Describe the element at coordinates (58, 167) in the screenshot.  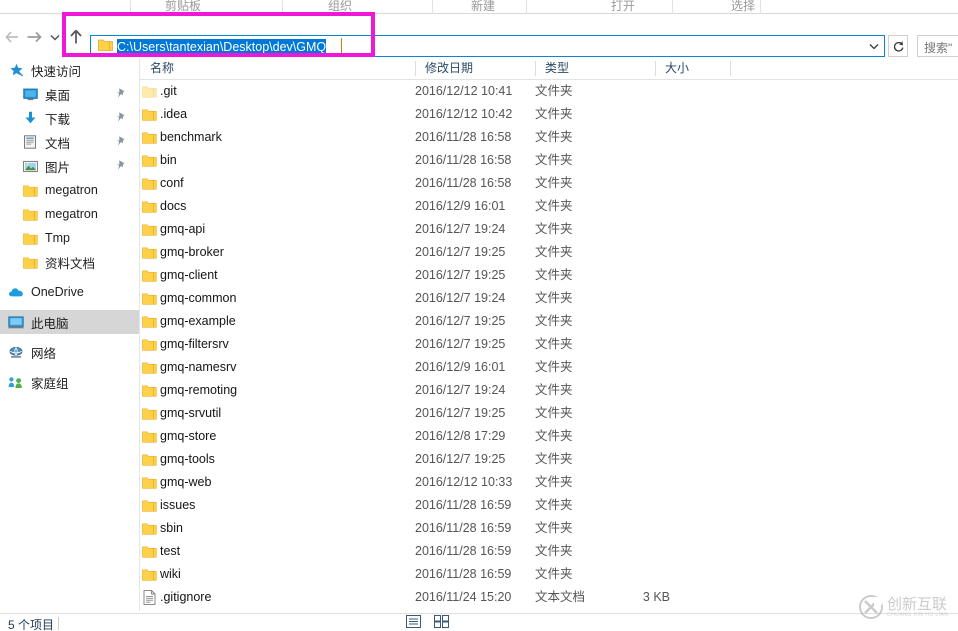
I see `sidebar-item-label: 图片` at that location.